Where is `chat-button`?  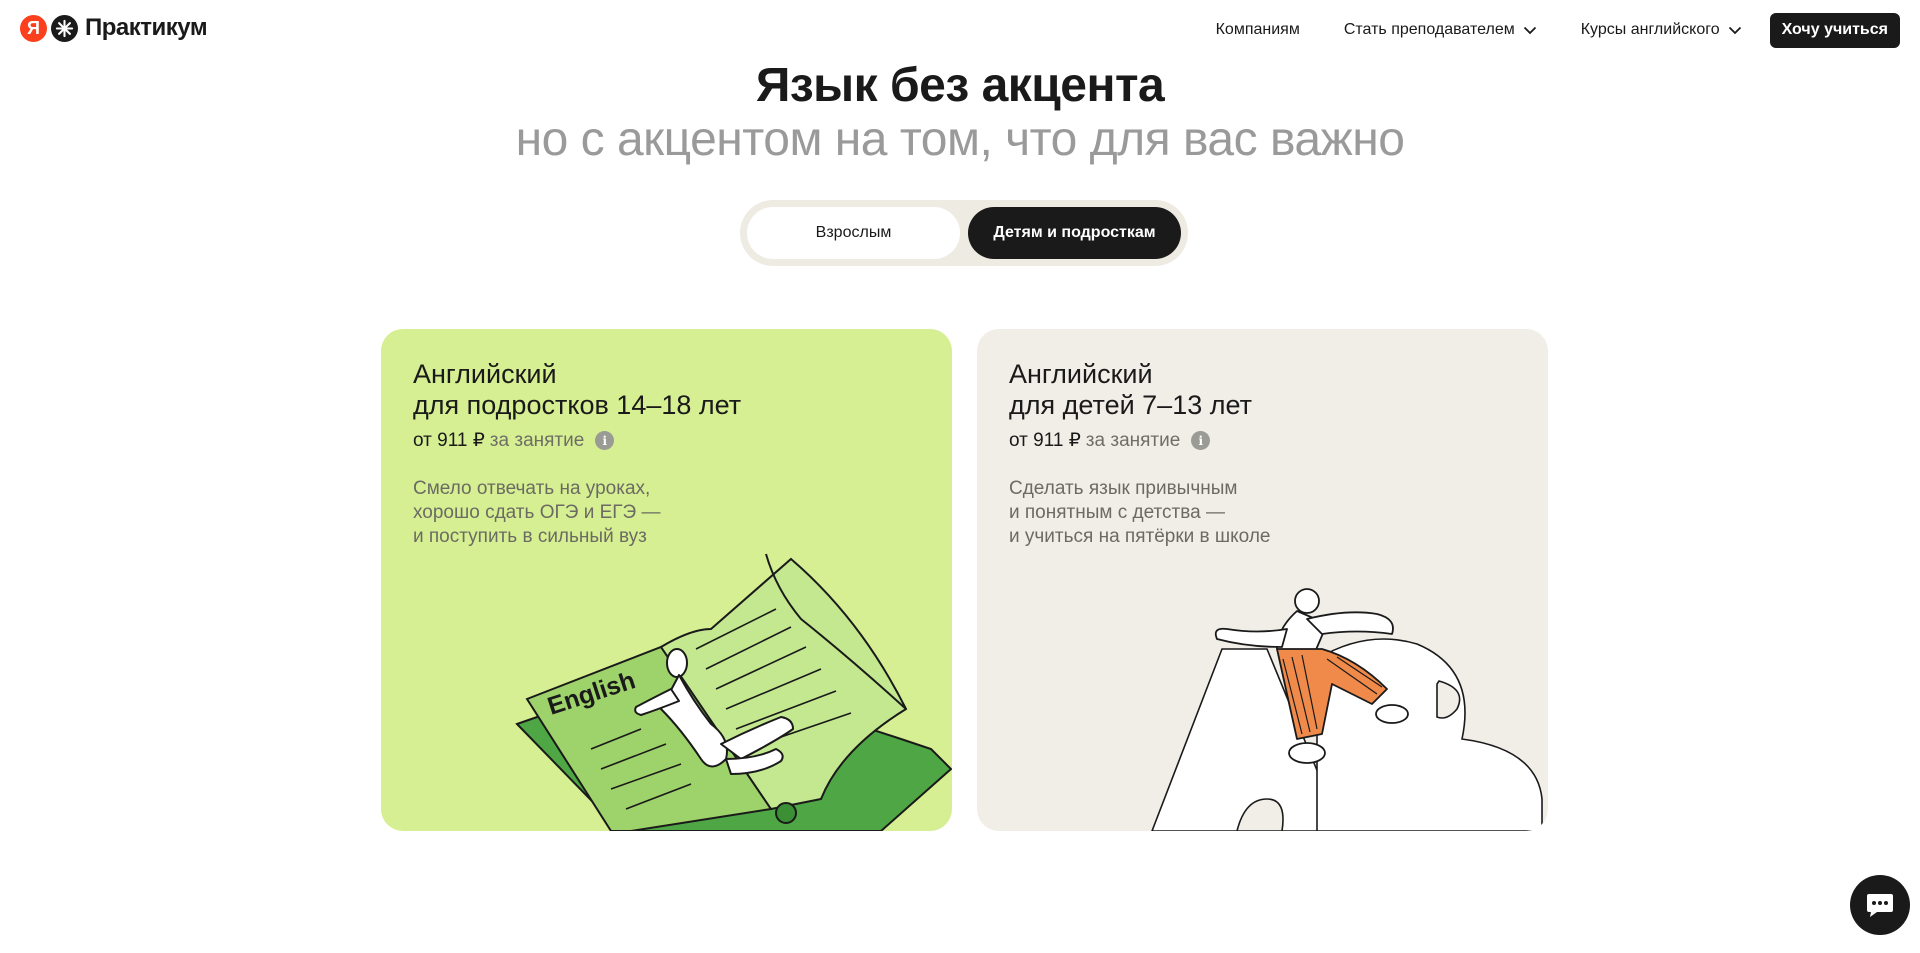 chat-button is located at coordinates (1880, 905).